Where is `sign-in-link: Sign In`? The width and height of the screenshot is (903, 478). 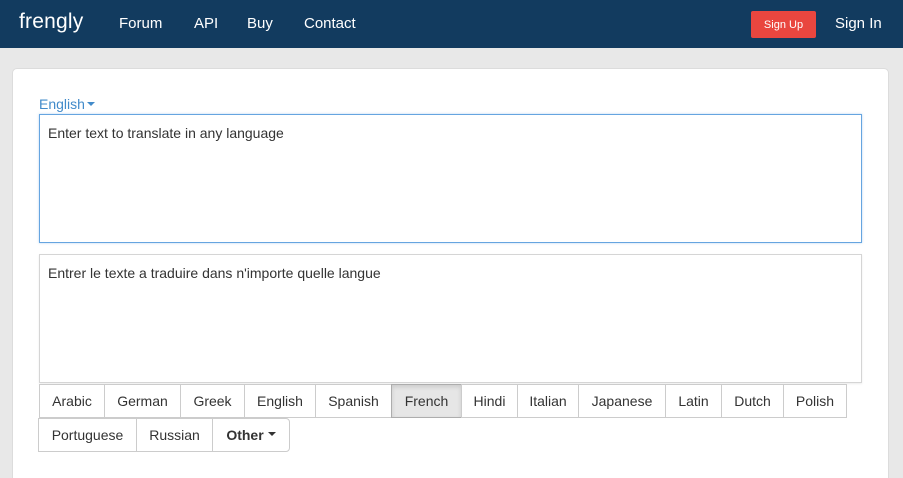
sign-in-link: Sign In is located at coordinates (858, 23).